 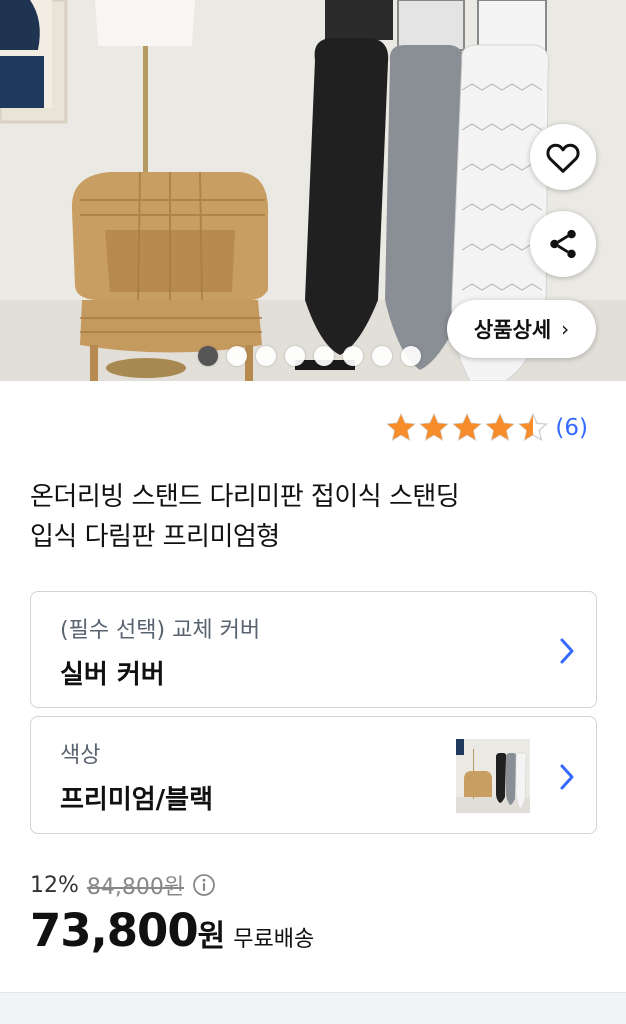 I want to click on review-count: (6), so click(x=571, y=428).